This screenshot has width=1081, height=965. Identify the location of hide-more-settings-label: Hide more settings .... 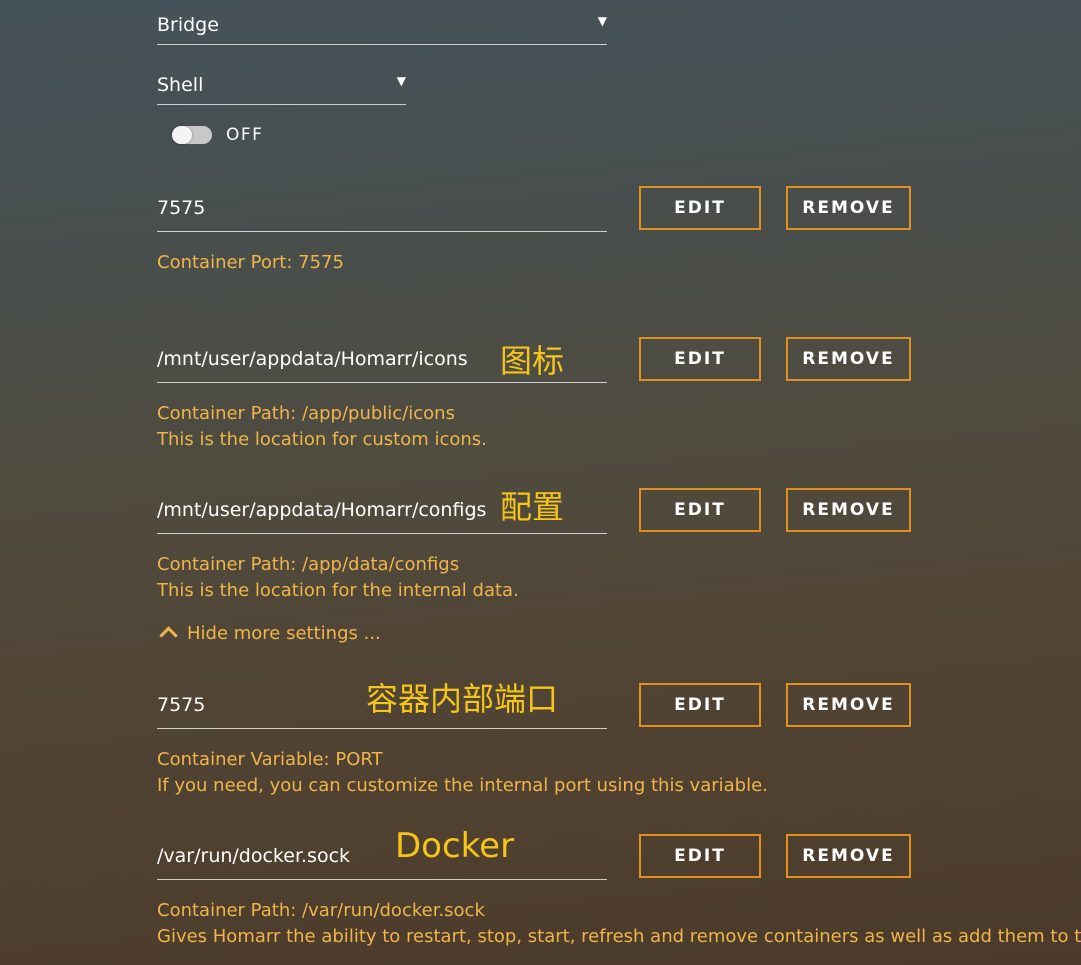
(284, 633).